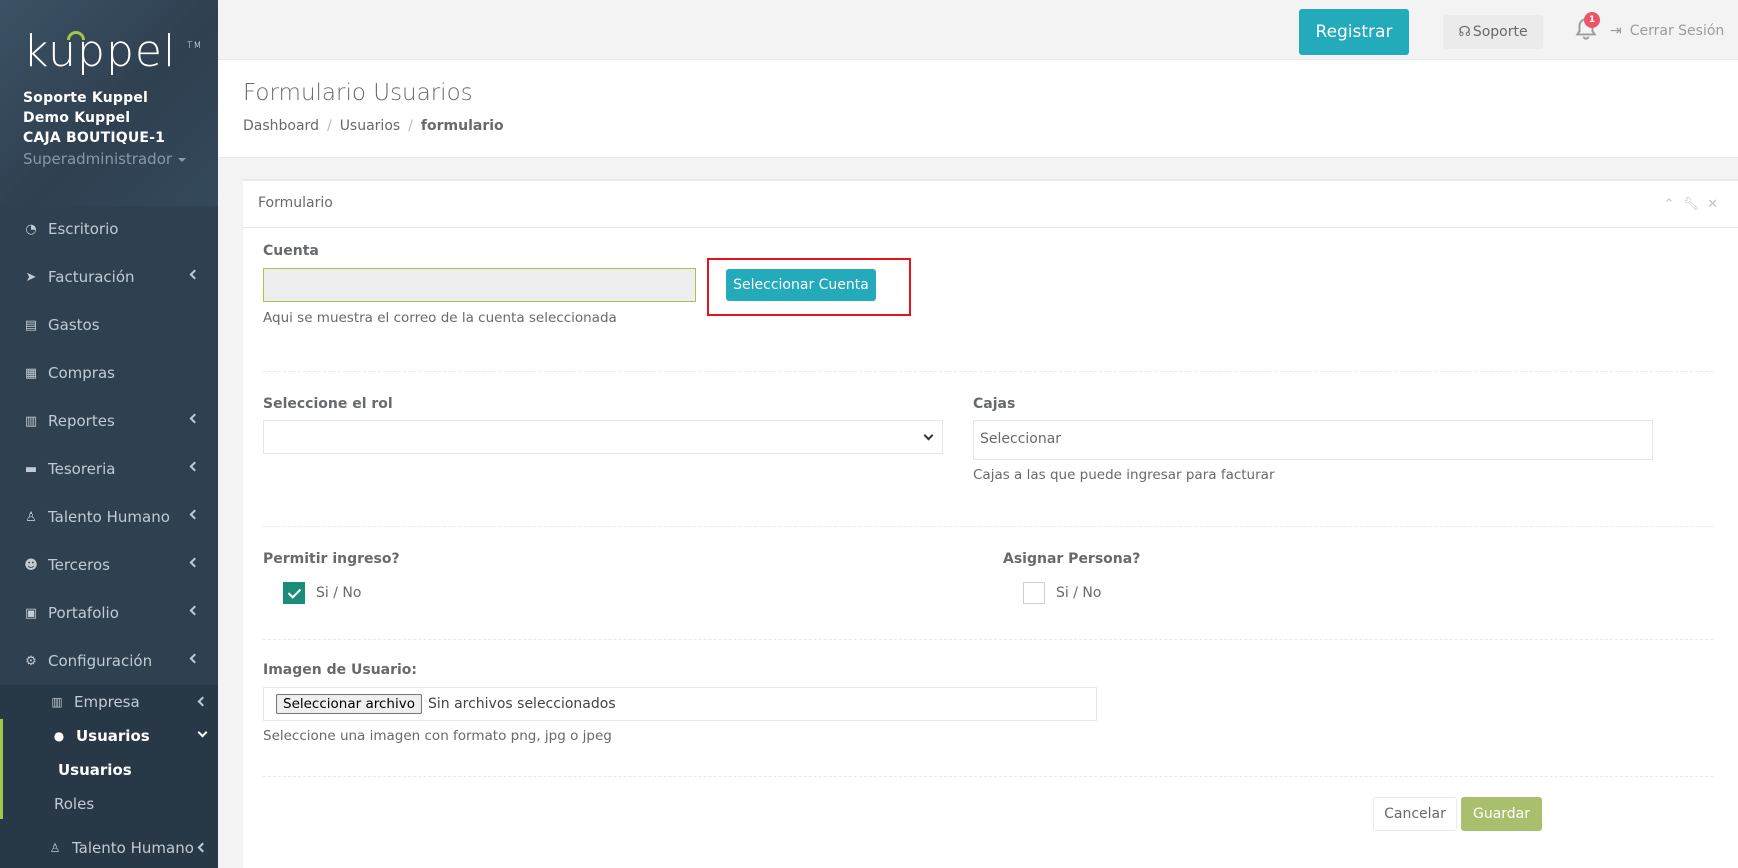 This screenshot has width=1738, height=868. Describe the element at coordinates (1072, 559) in the screenshot. I see `asignar-label: Asignar Persona?` at that location.